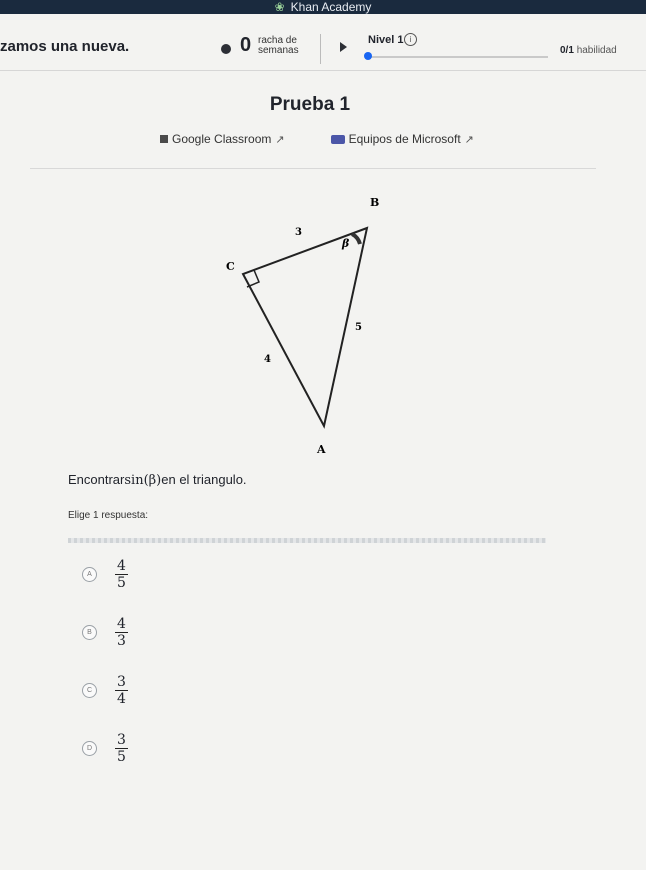  Describe the element at coordinates (320, 49) in the screenshot. I see `header-divider` at that location.